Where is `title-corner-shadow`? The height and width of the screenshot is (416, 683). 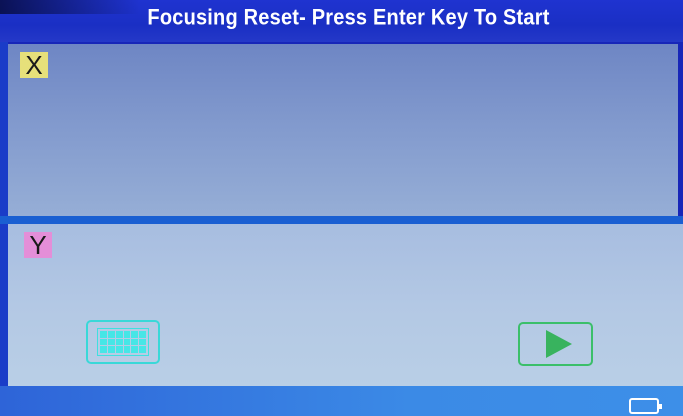 title-corner-shadow is located at coordinates (70, 7).